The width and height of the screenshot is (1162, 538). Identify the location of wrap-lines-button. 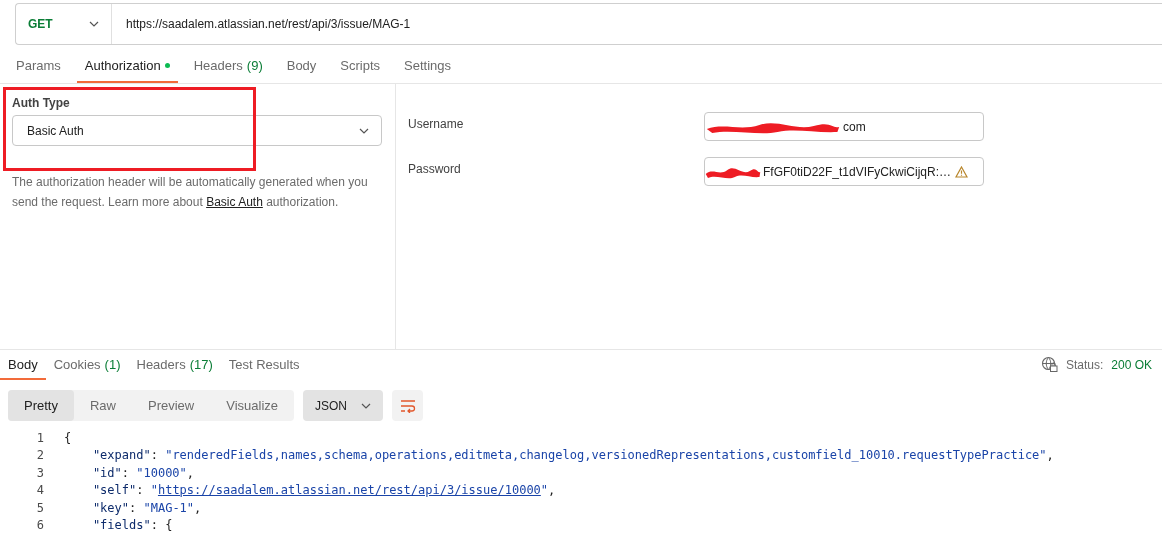
(408, 405).